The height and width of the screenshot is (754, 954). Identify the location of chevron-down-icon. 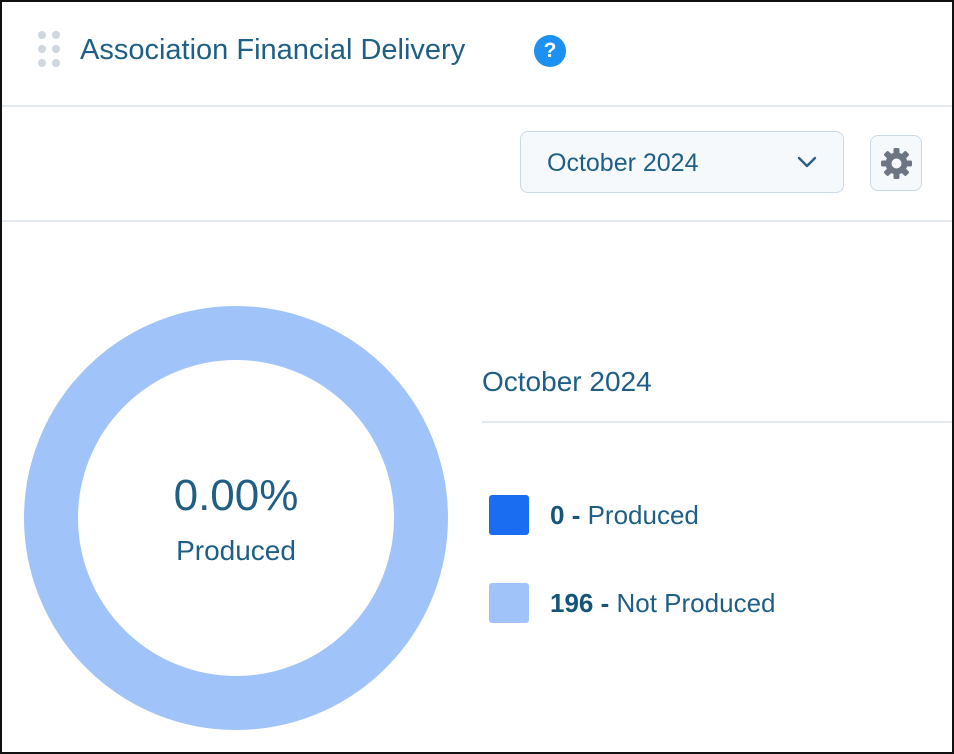
(807, 162).